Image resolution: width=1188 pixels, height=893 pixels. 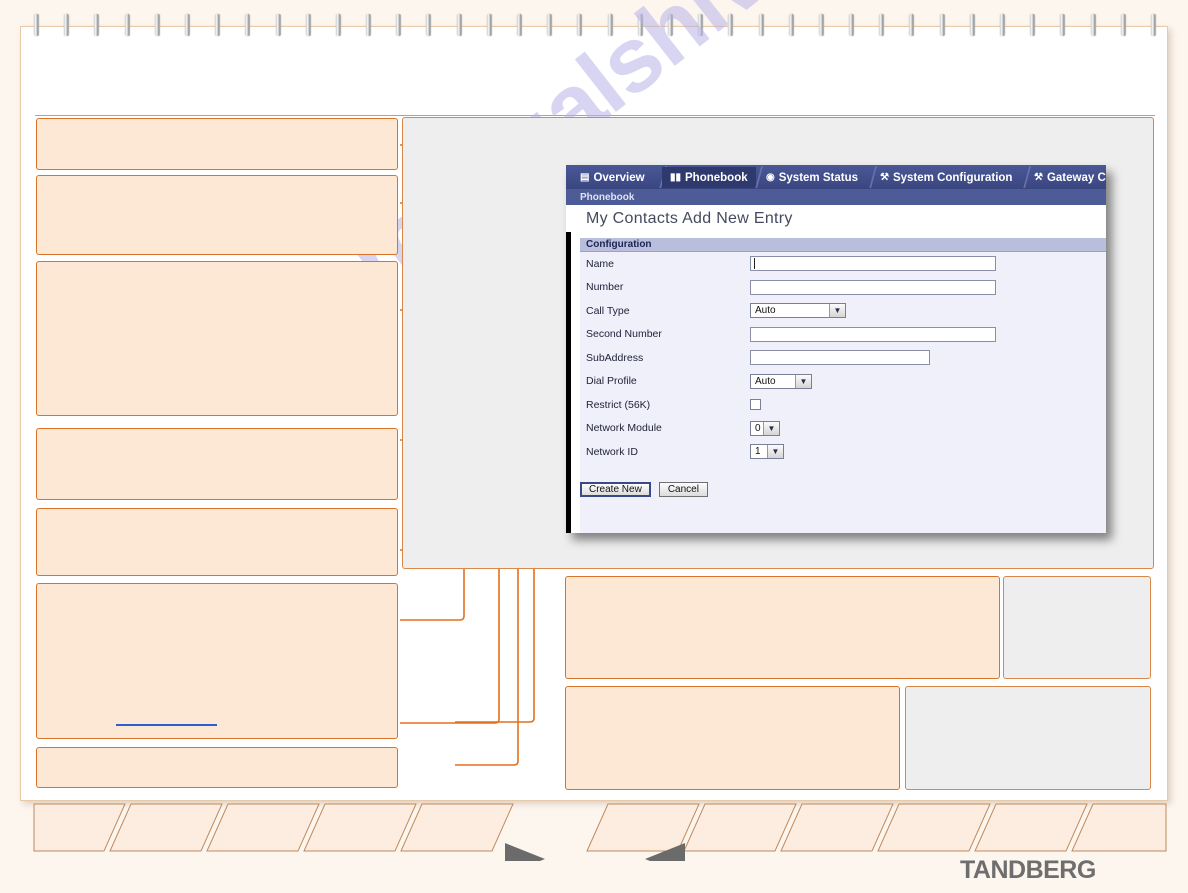 What do you see at coordinates (716, 177) in the screenshot?
I see `tab-label: Phonebook` at bounding box center [716, 177].